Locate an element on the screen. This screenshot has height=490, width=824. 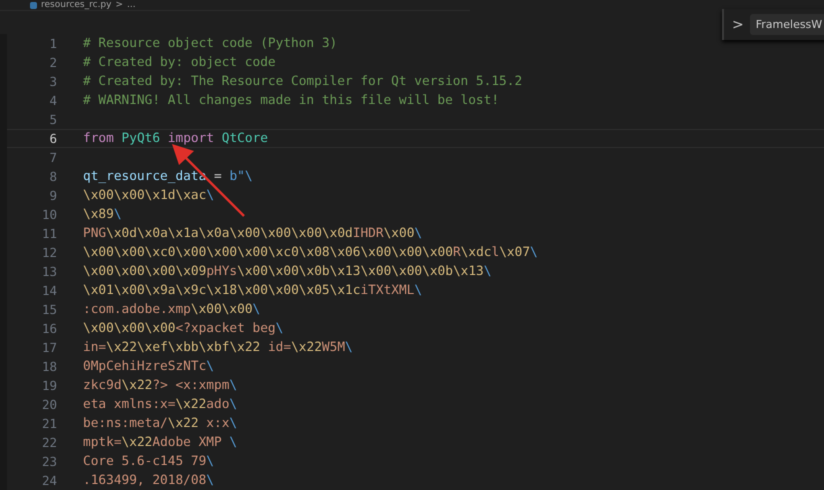
line-number: 5 is located at coordinates (52, 119).